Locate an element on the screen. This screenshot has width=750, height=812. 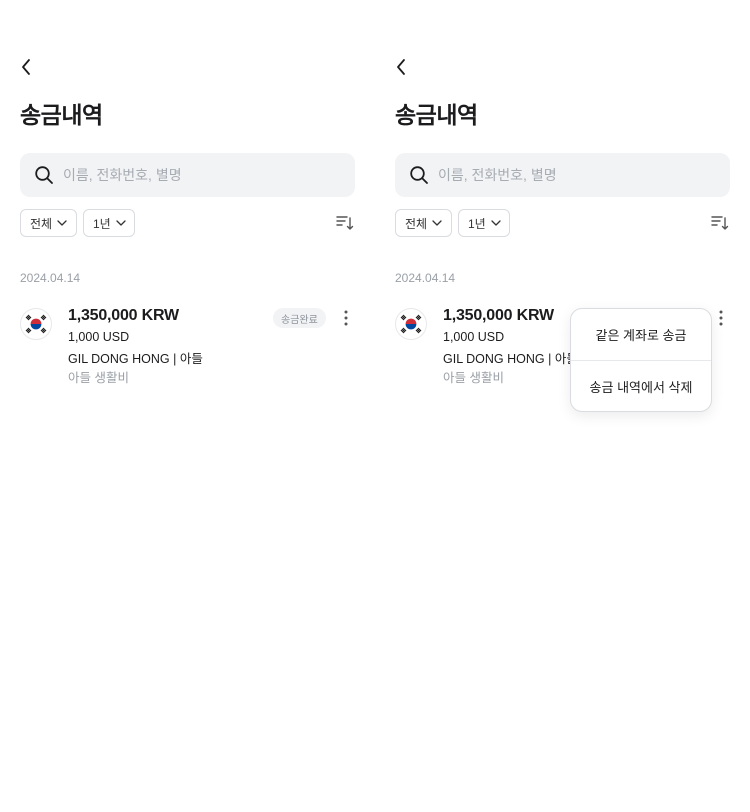
menu-item-delete-history: 송금 내역에서 삭제 is located at coordinates (641, 386).